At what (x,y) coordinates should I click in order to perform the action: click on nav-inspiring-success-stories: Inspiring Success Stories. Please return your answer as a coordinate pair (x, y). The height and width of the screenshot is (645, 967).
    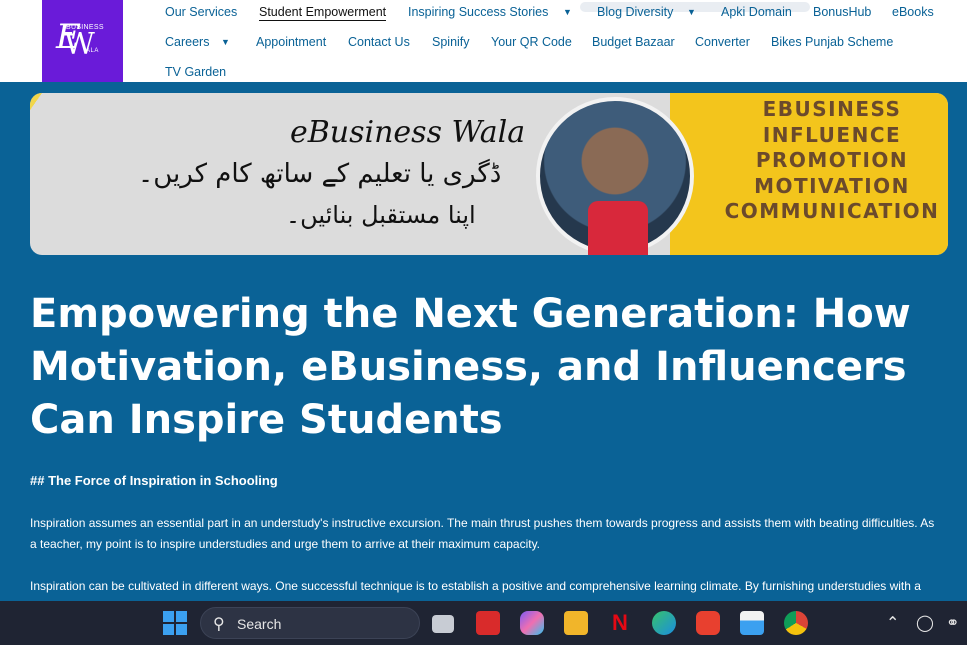
    Looking at the image, I should click on (478, 12).